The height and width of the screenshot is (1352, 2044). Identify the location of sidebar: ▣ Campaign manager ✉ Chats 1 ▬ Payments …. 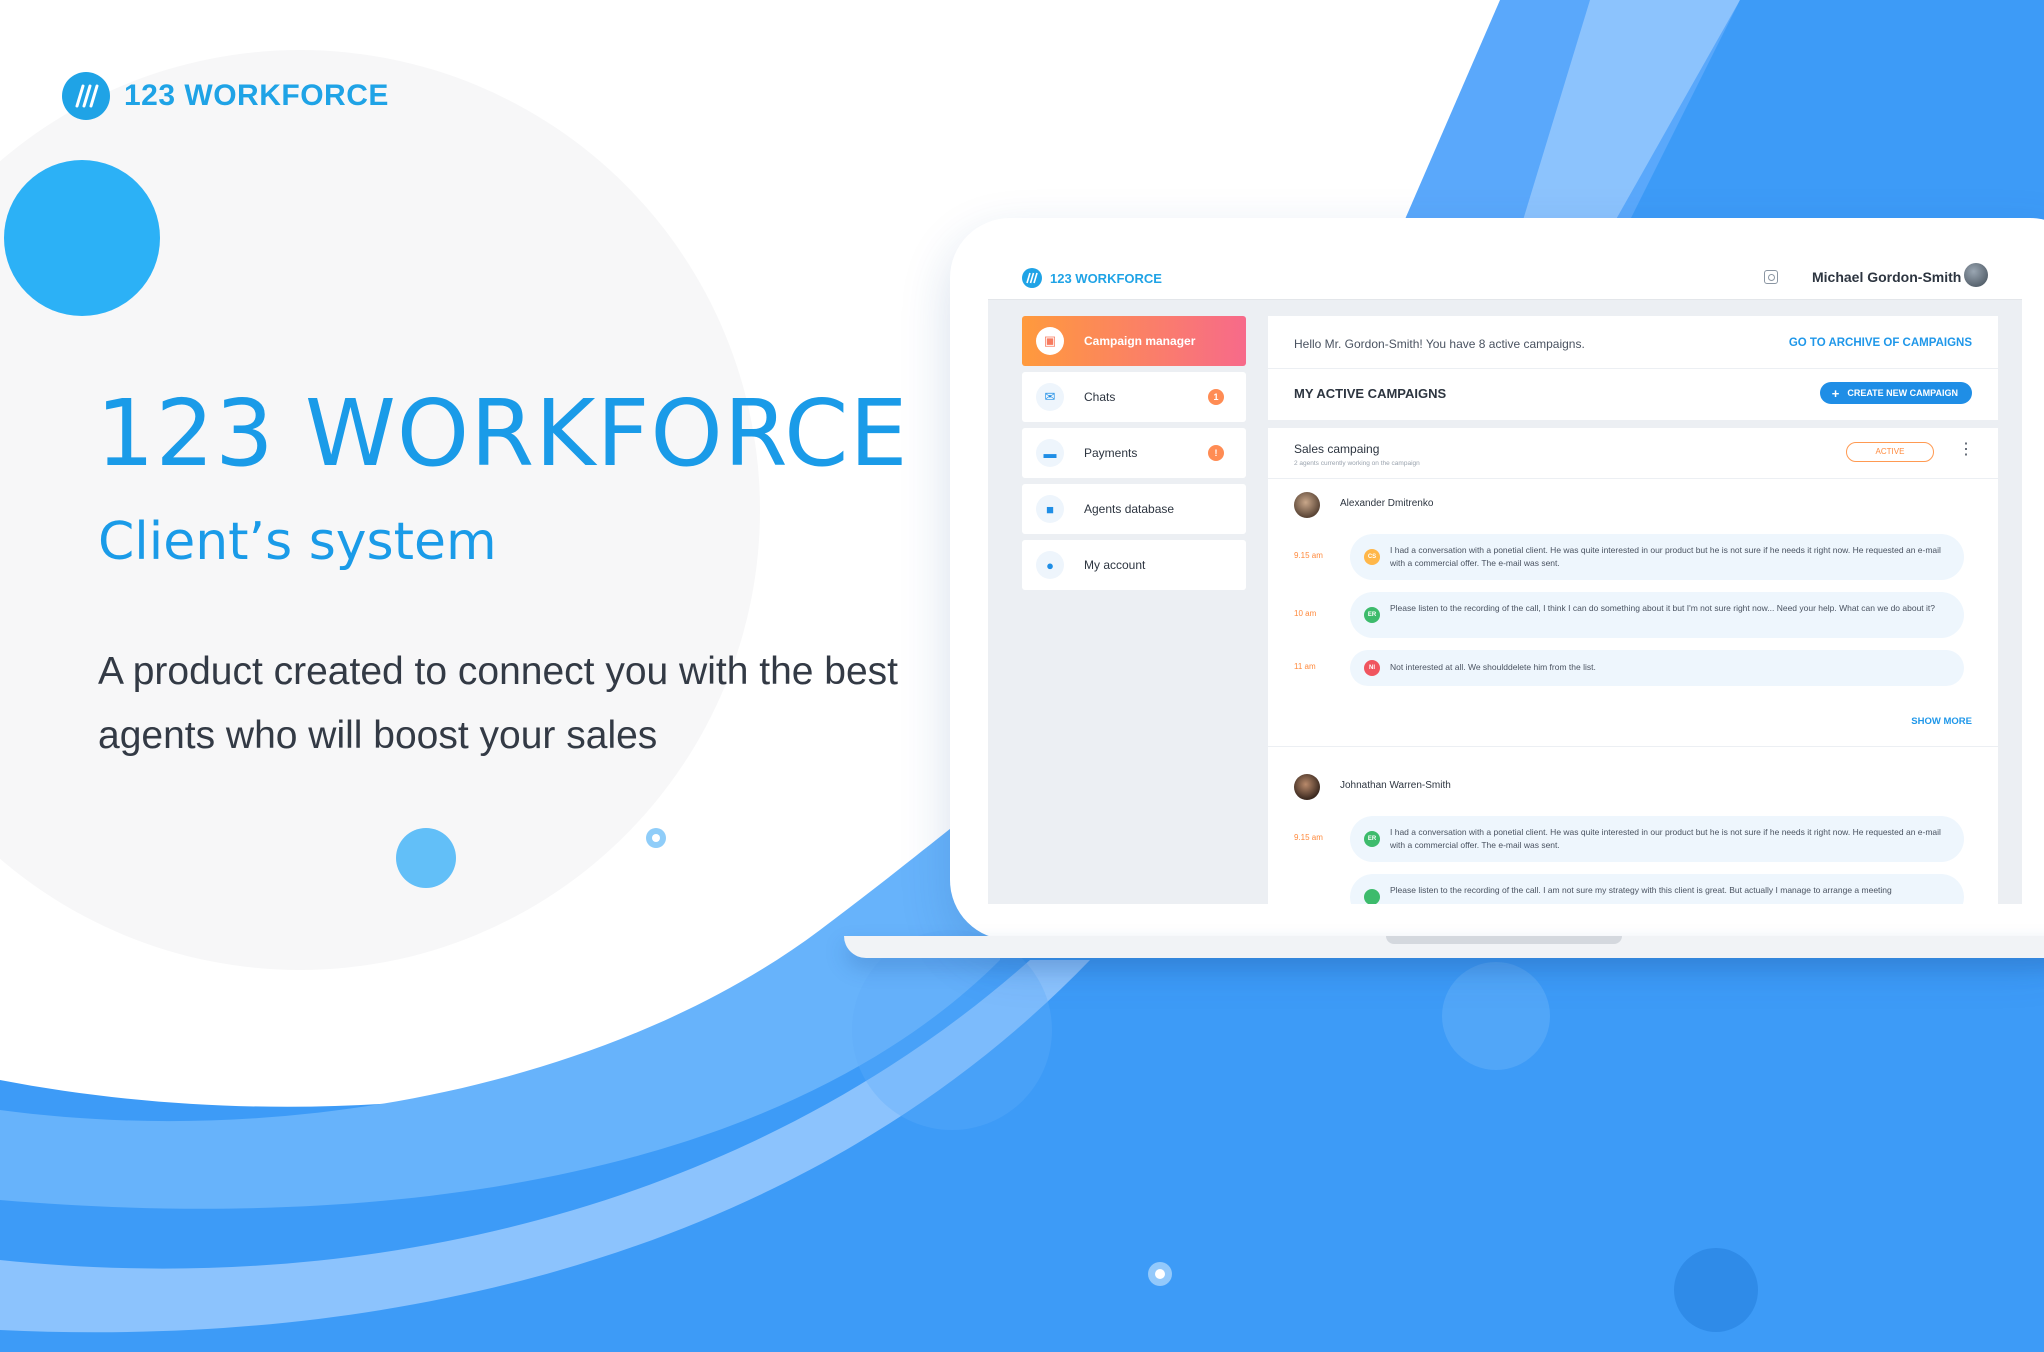
(1134, 456).